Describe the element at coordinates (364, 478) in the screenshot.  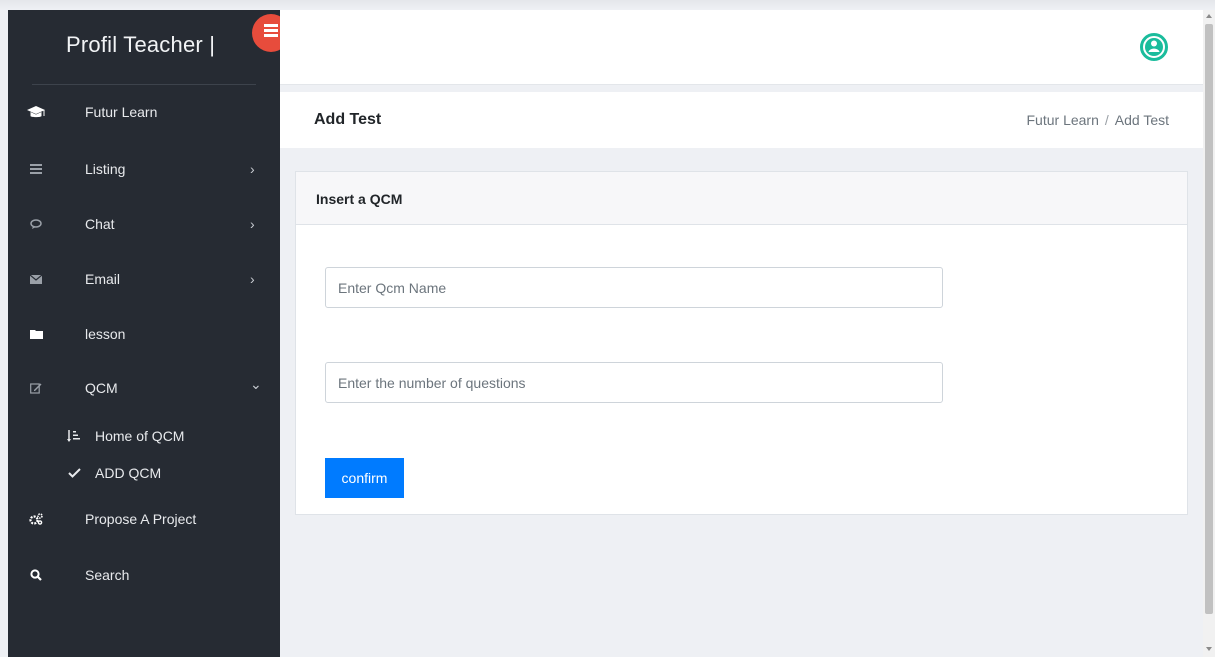
I see `confirm-button: confirm` at that location.